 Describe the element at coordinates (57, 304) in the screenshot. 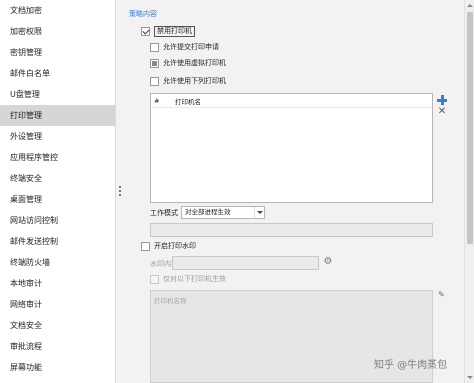

I see `sidebar-item-network-audit: 网络审计` at that location.